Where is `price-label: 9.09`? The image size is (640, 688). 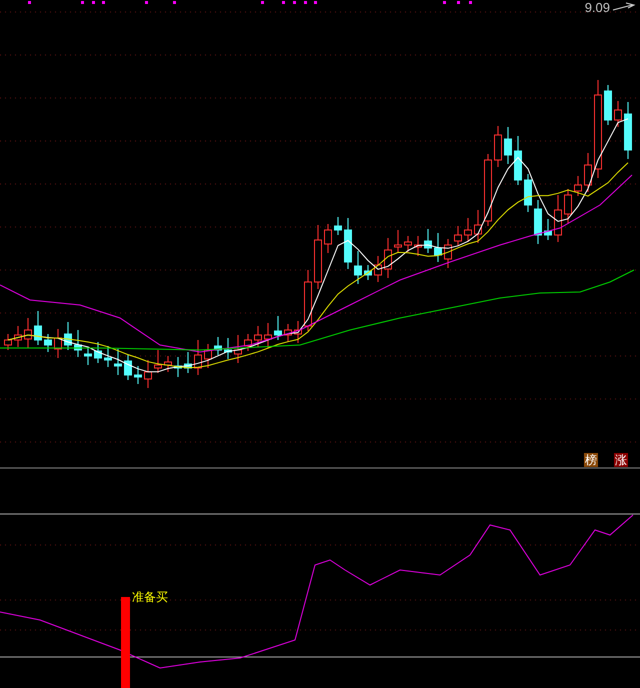 price-label: 9.09 is located at coordinates (597, 8).